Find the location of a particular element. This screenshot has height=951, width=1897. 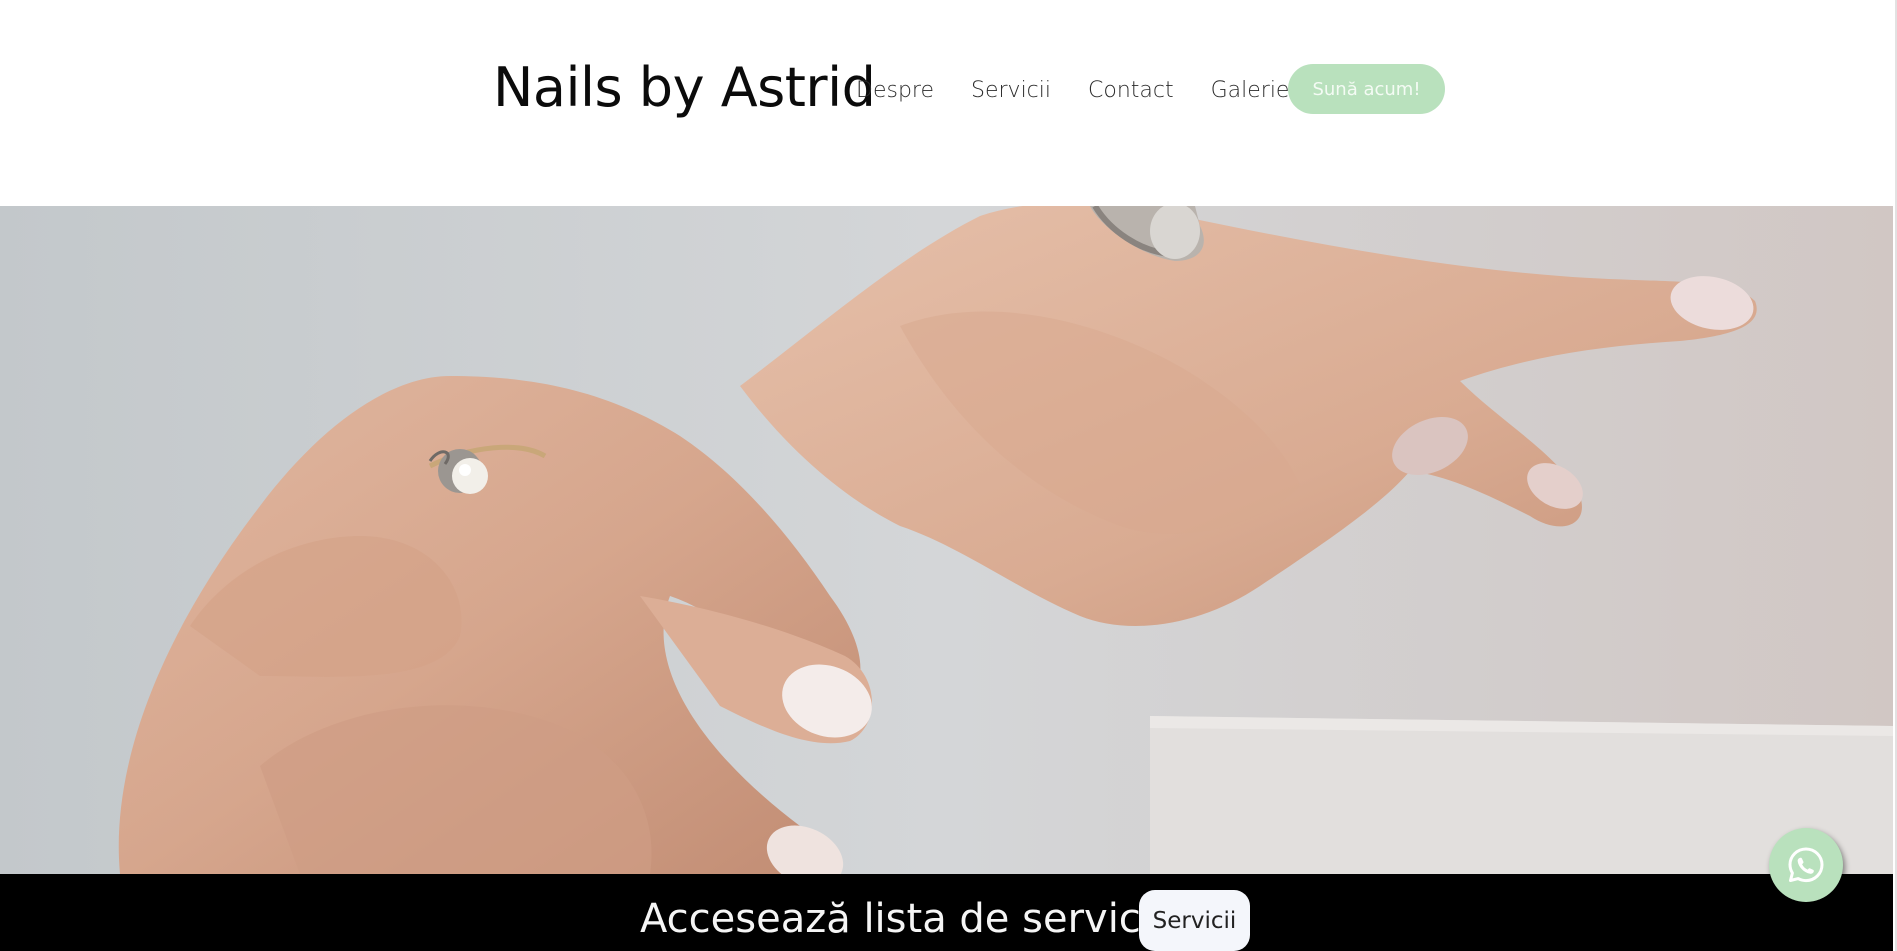

whatsapp-button is located at coordinates (1806, 865).